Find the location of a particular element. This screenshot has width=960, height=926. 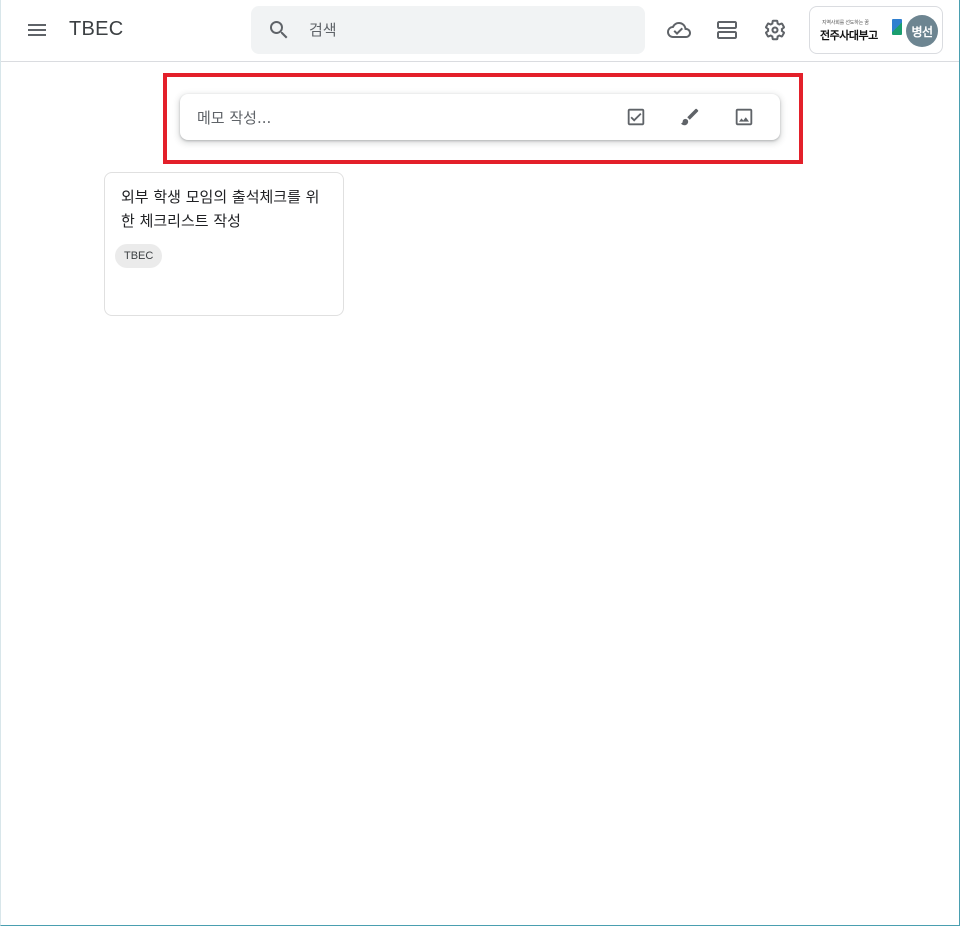

main-menu-button is located at coordinates (37, 30).